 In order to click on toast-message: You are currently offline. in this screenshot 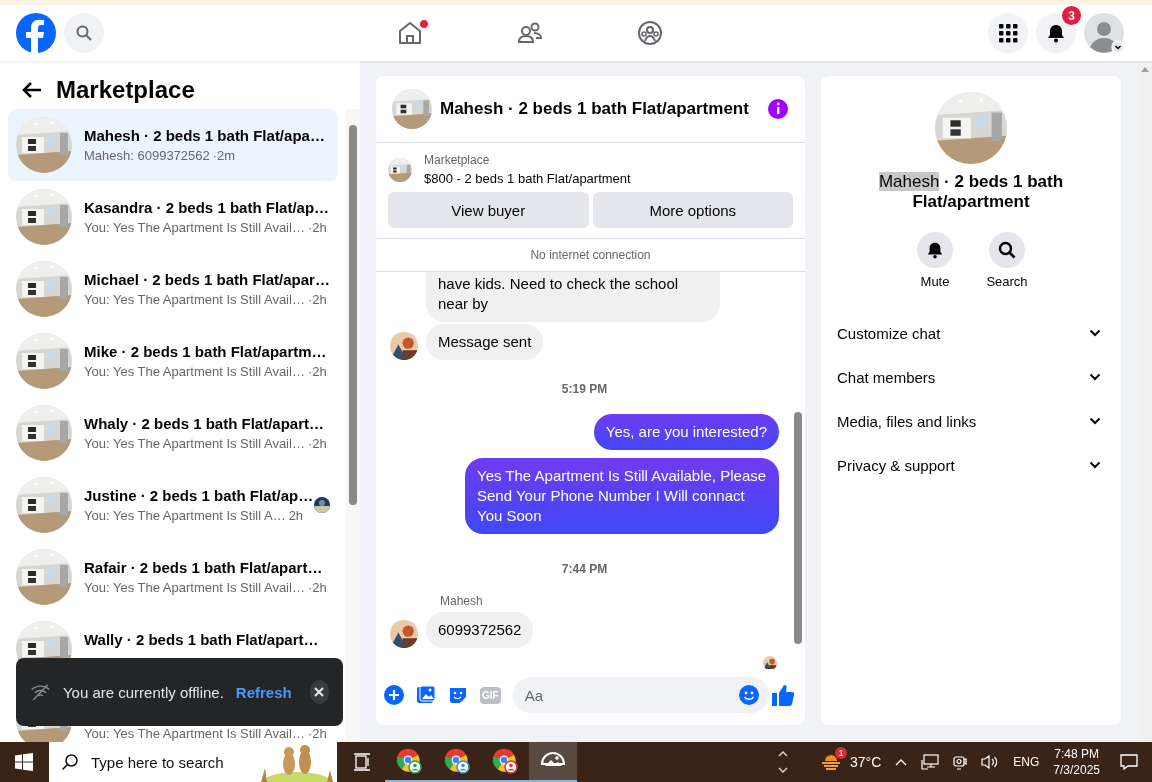, I will do `click(143, 692)`.